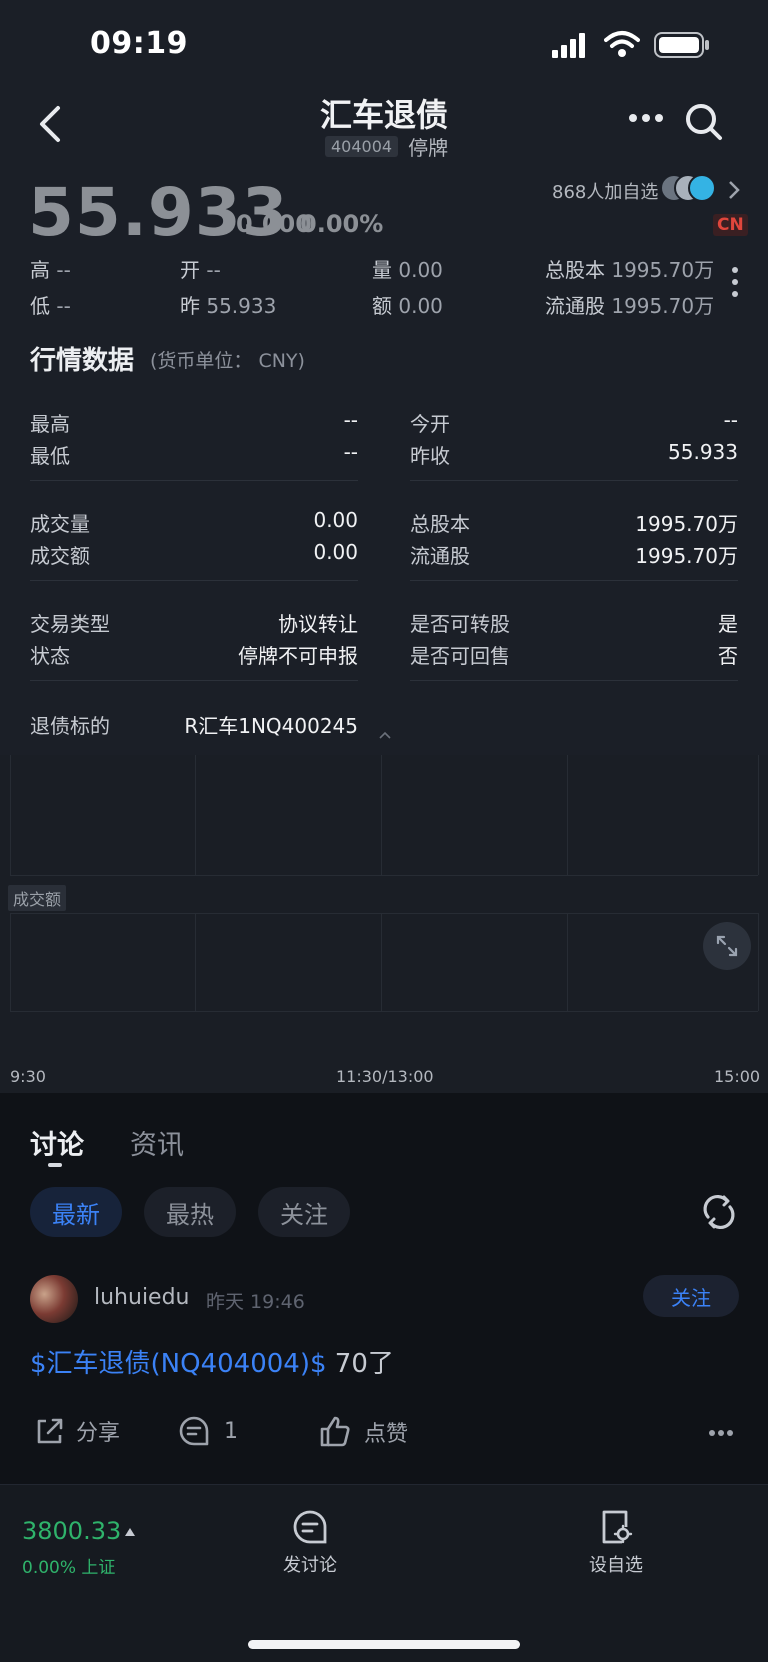 Image resolution: width=768 pixels, height=1662 pixels. I want to click on share-label: 分享, so click(98, 1433).